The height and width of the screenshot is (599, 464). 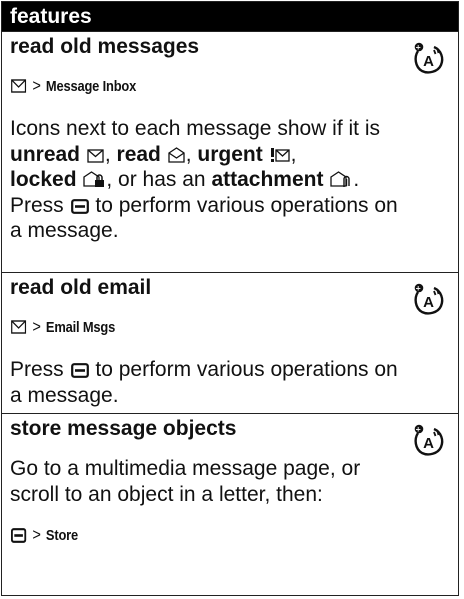 What do you see at coordinates (51, 16) in the screenshot?
I see `header-title: features` at bounding box center [51, 16].